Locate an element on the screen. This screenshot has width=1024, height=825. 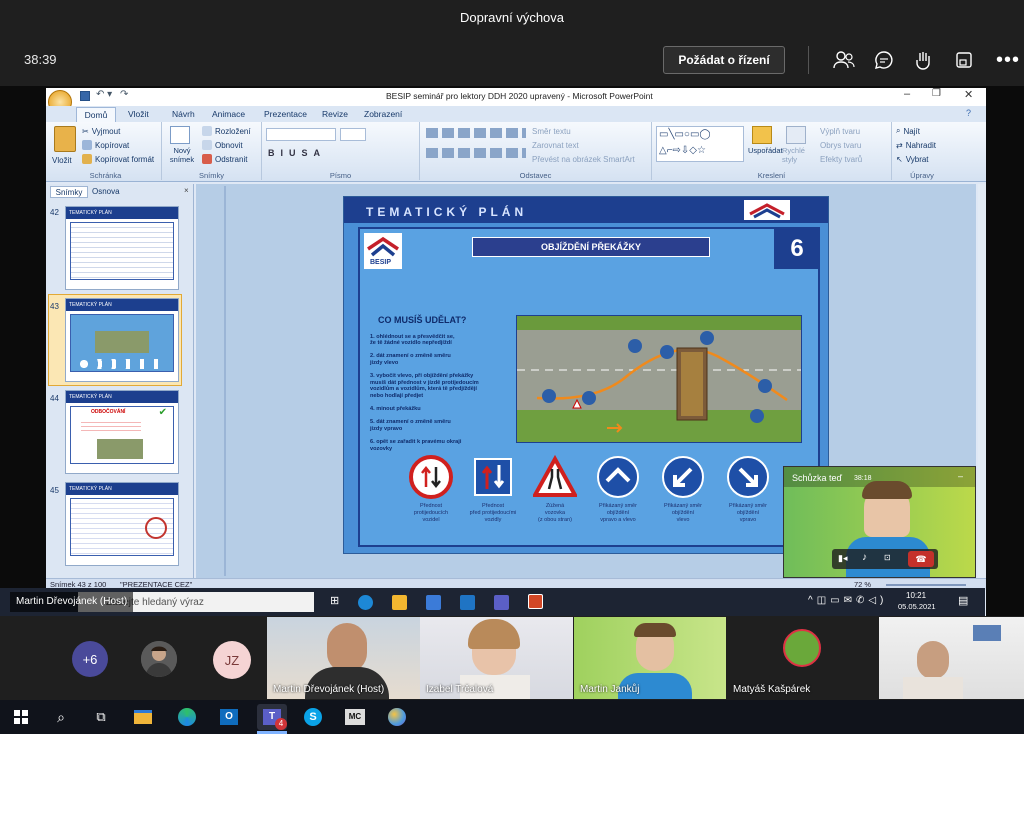
slide-thumbnail-44: TEMATICKÝ PLÁN ODBOČOVÁNÍ ✔ is located at coordinates (122, 432).